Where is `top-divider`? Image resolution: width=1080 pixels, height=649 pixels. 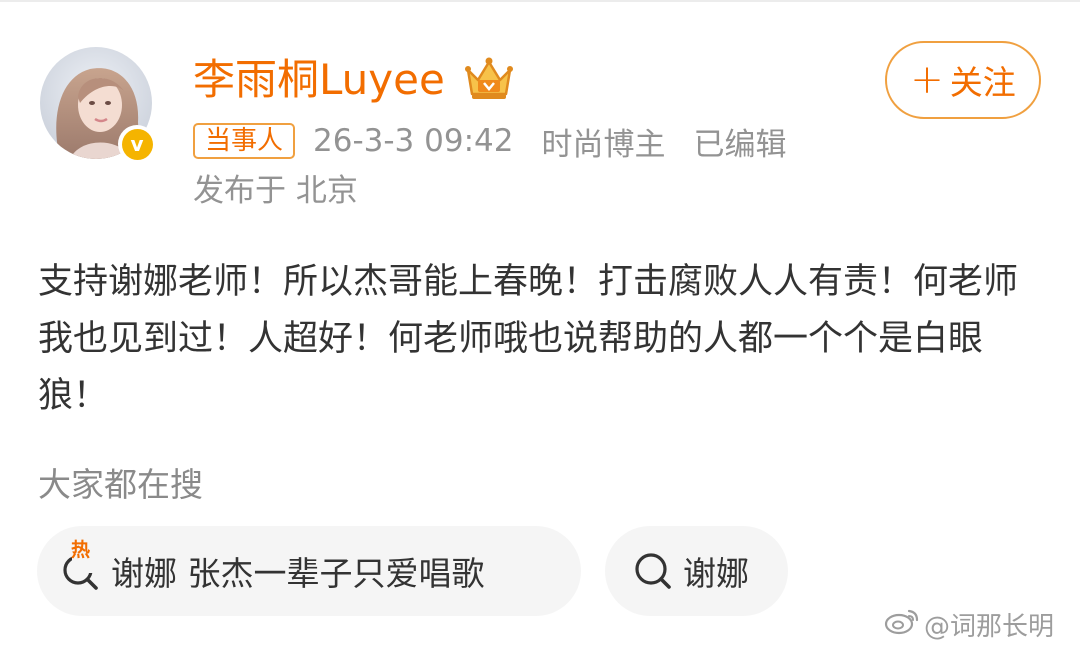
top-divider is located at coordinates (540, 1).